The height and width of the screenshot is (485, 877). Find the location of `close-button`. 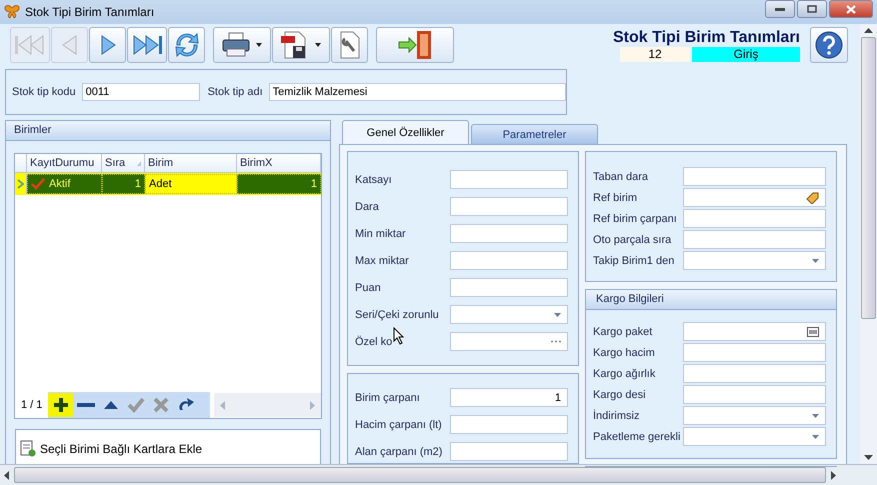

close-button is located at coordinates (851, 9).